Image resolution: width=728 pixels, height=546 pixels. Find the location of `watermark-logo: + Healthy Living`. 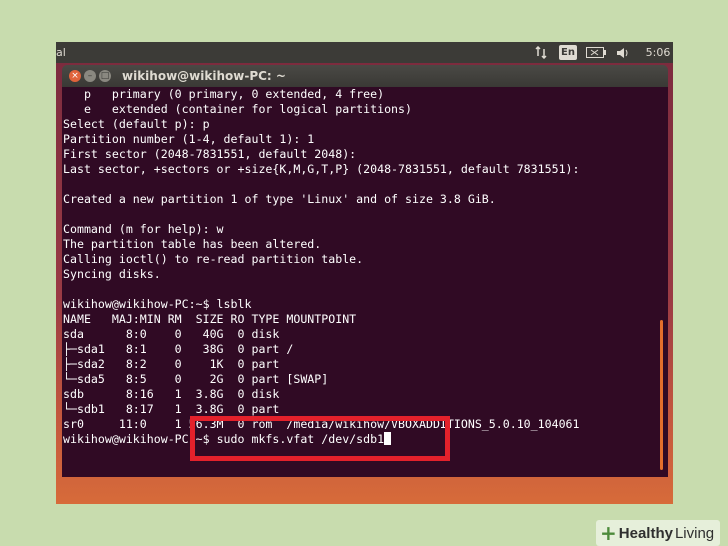

watermark-logo: + Healthy Living is located at coordinates (658, 533).